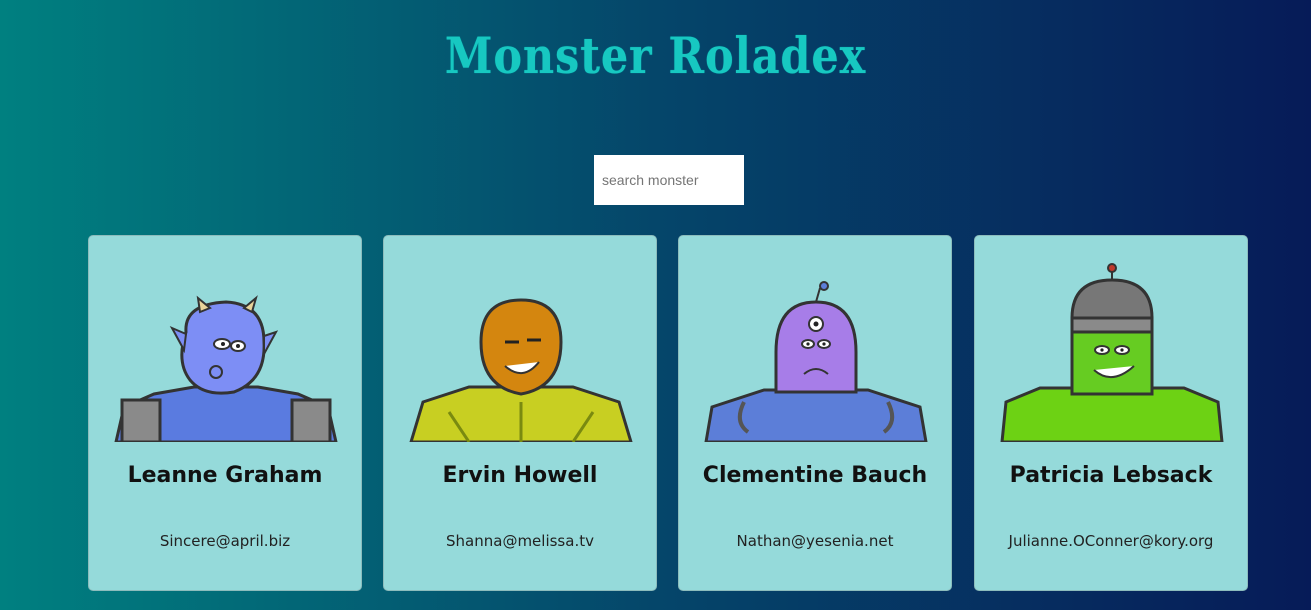  I want to click on monster-name: Leanne Graham, so click(225, 475).